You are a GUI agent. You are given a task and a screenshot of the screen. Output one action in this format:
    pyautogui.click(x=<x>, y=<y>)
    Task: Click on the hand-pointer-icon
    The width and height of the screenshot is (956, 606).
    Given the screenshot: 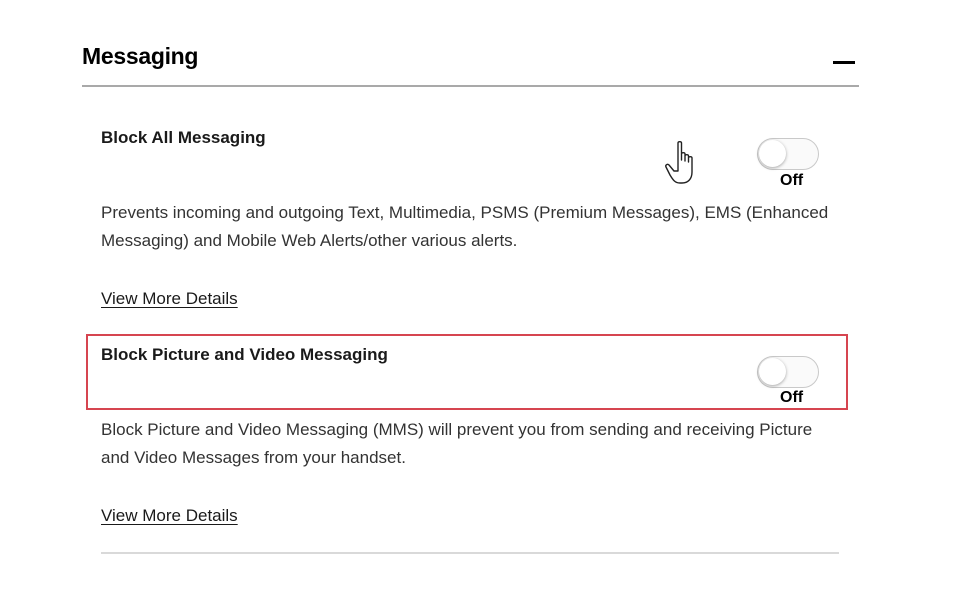 What is the action you would take?
    pyautogui.click(x=679, y=162)
    